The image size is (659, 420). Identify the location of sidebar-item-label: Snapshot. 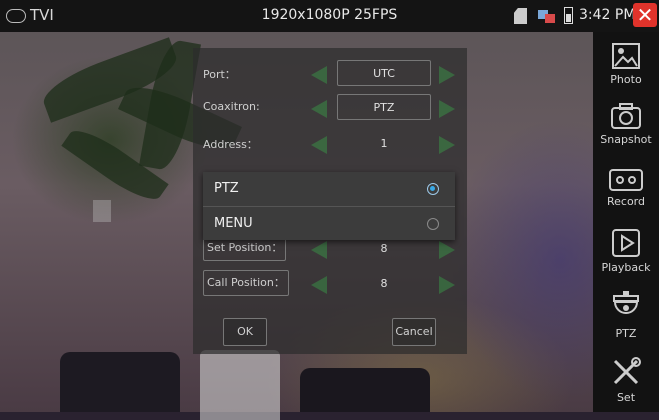
(626, 139).